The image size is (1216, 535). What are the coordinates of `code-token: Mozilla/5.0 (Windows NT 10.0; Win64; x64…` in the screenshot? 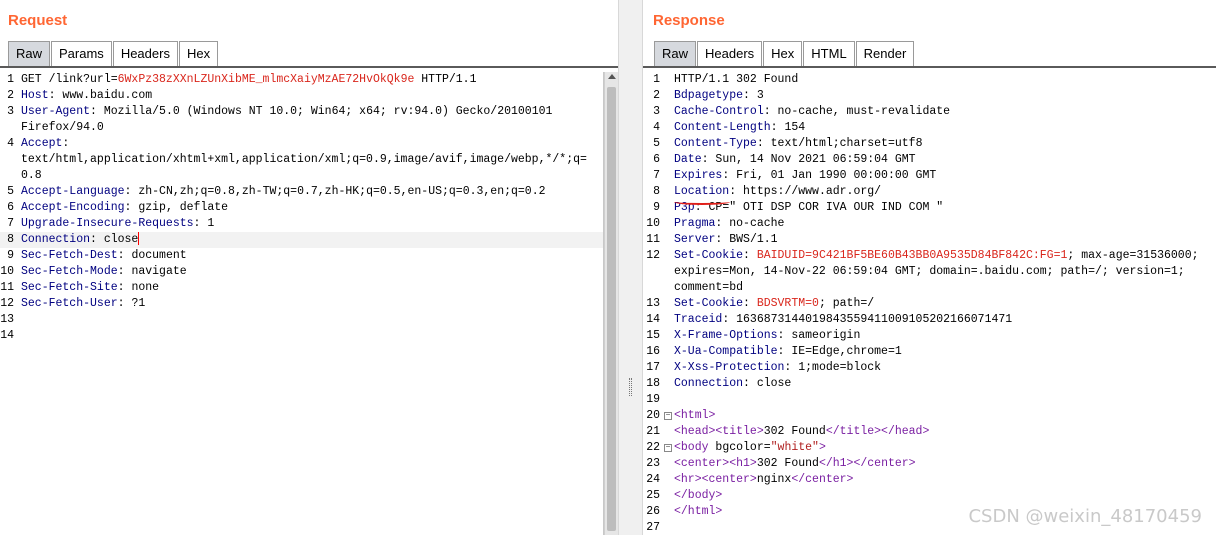 It's located at (328, 111).